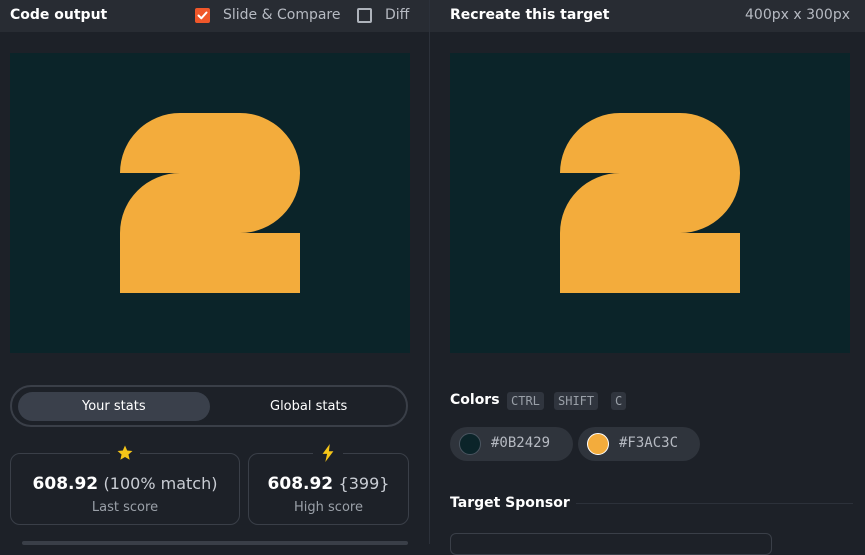 The width and height of the screenshot is (865, 555). I want to click on slide-compare-checkbox, so click(202, 15).